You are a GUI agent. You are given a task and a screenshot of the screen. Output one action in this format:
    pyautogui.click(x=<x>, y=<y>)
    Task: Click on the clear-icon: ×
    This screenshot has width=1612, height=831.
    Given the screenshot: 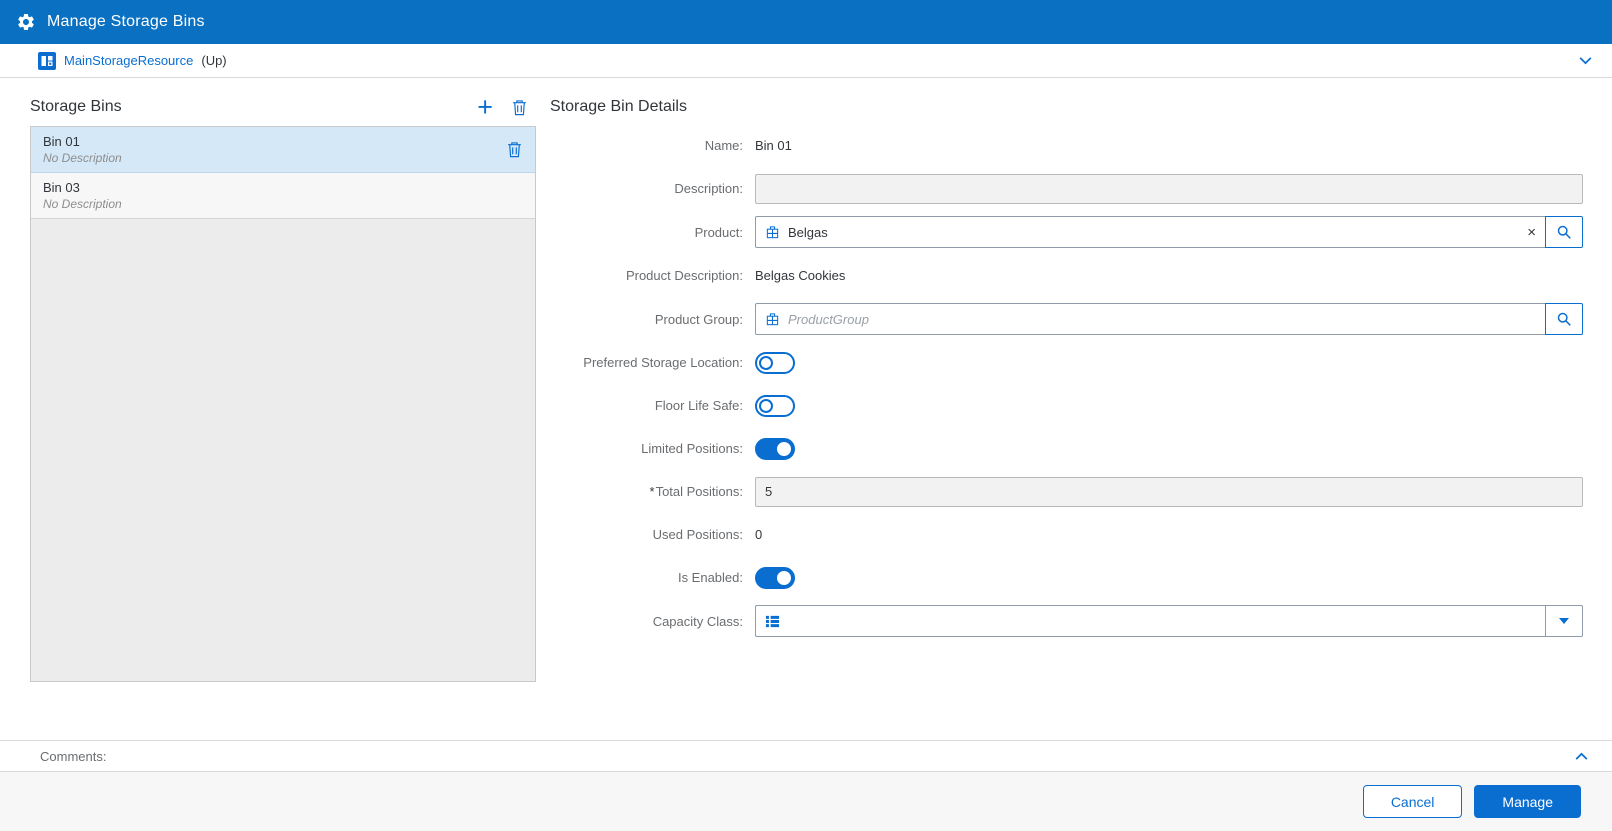 What is the action you would take?
    pyautogui.click(x=1531, y=232)
    